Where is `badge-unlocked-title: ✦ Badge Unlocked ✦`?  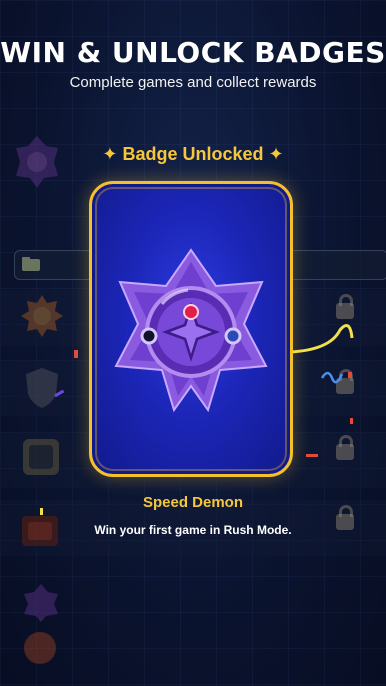
badge-unlocked-title: ✦ Badge Unlocked ✦ is located at coordinates (193, 154).